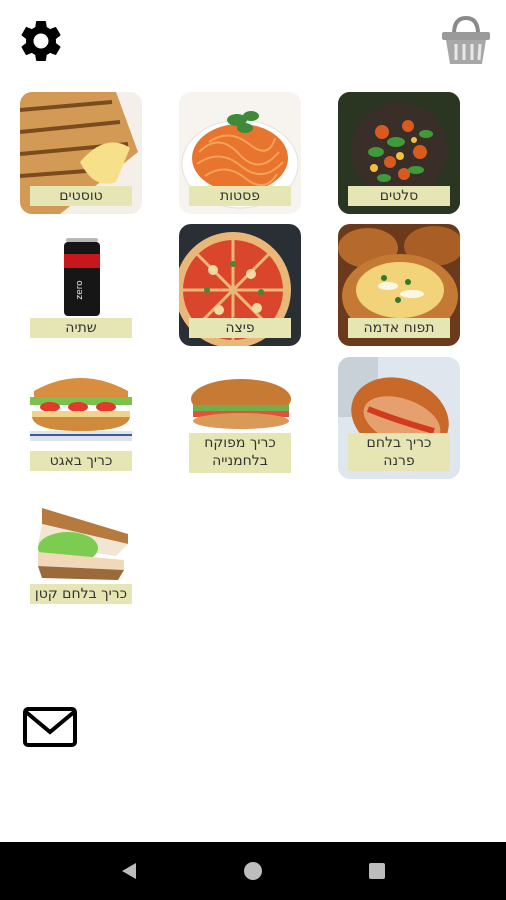 This screenshot has height=900, width=506. What do you see at coordinates (81, 153) in the screenshot?
I see `category-toasts: טוסטים` at bounding box center [81, 153].